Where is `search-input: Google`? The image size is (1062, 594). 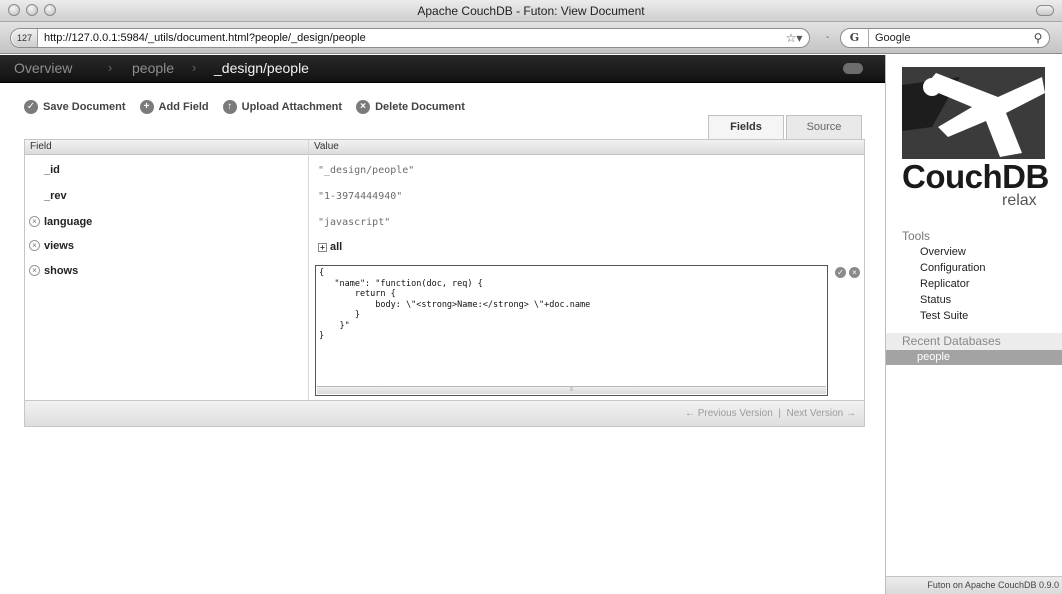 search-input: Google is located at coordinates (948, 38).